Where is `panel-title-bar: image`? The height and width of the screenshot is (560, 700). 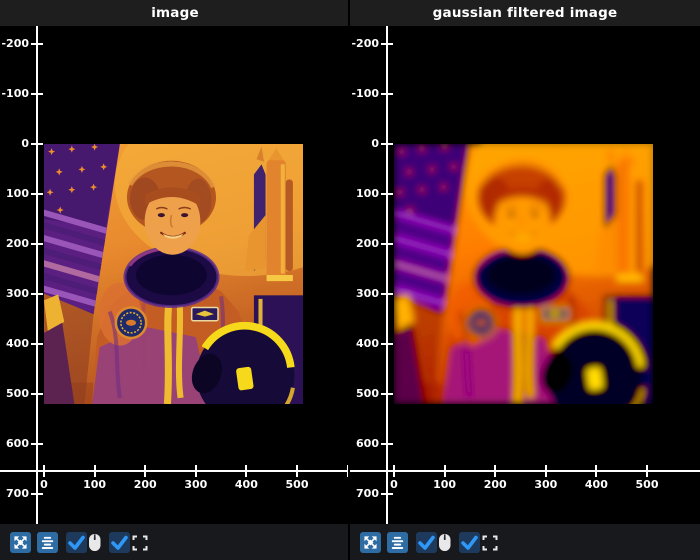 panel-title-bar: image is located at coordinates (175, 13).